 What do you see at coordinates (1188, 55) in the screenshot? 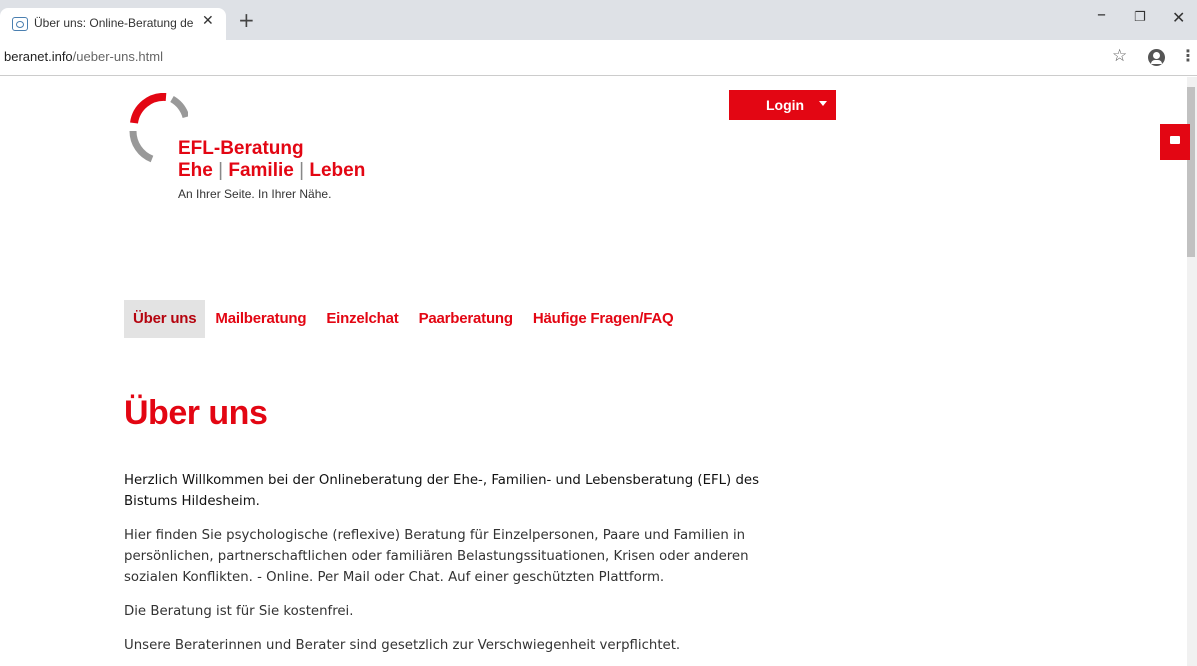
I see `menu-icon: ⋮` at bounding box center [1188, 55].